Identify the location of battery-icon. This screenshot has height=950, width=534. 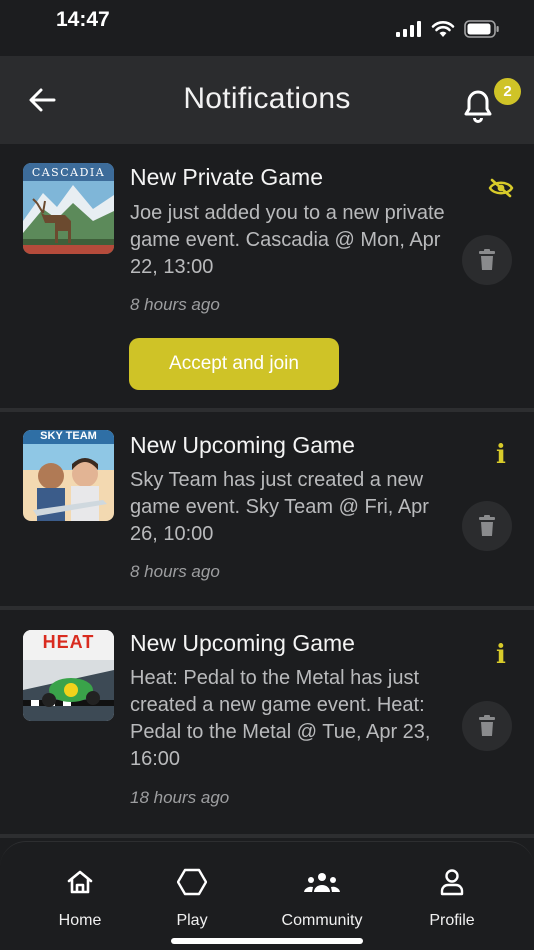
(481, 29).